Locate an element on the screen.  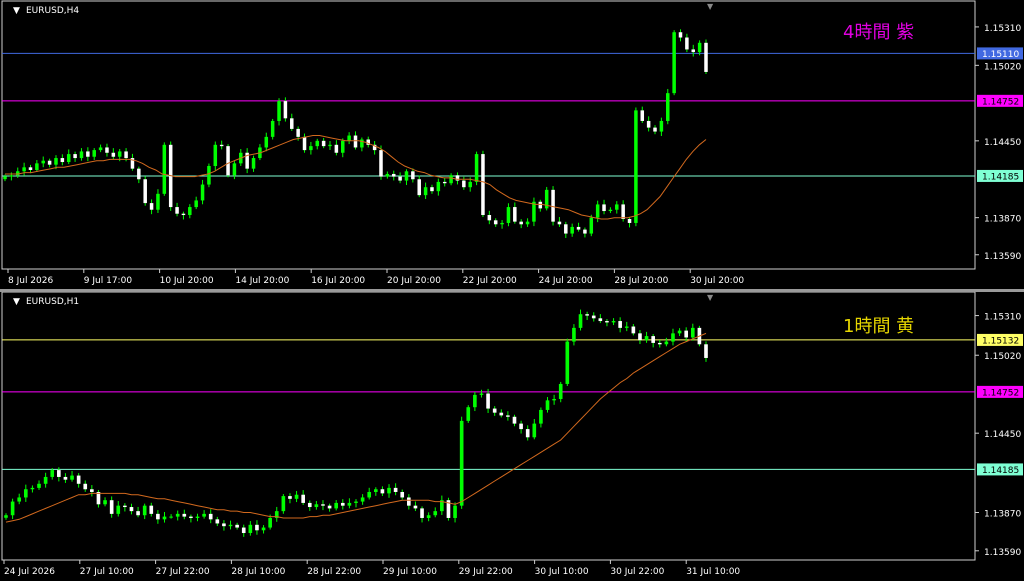
h4-price-tag-label: 1.15110 is located at coordinates (1000, 55).